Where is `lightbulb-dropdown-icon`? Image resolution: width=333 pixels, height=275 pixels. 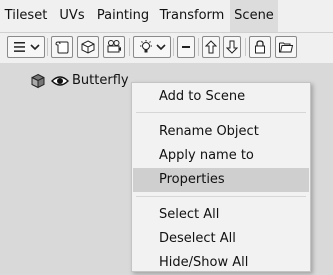
lightbulb-dropdown-icon is located at coordinates (153, 46).